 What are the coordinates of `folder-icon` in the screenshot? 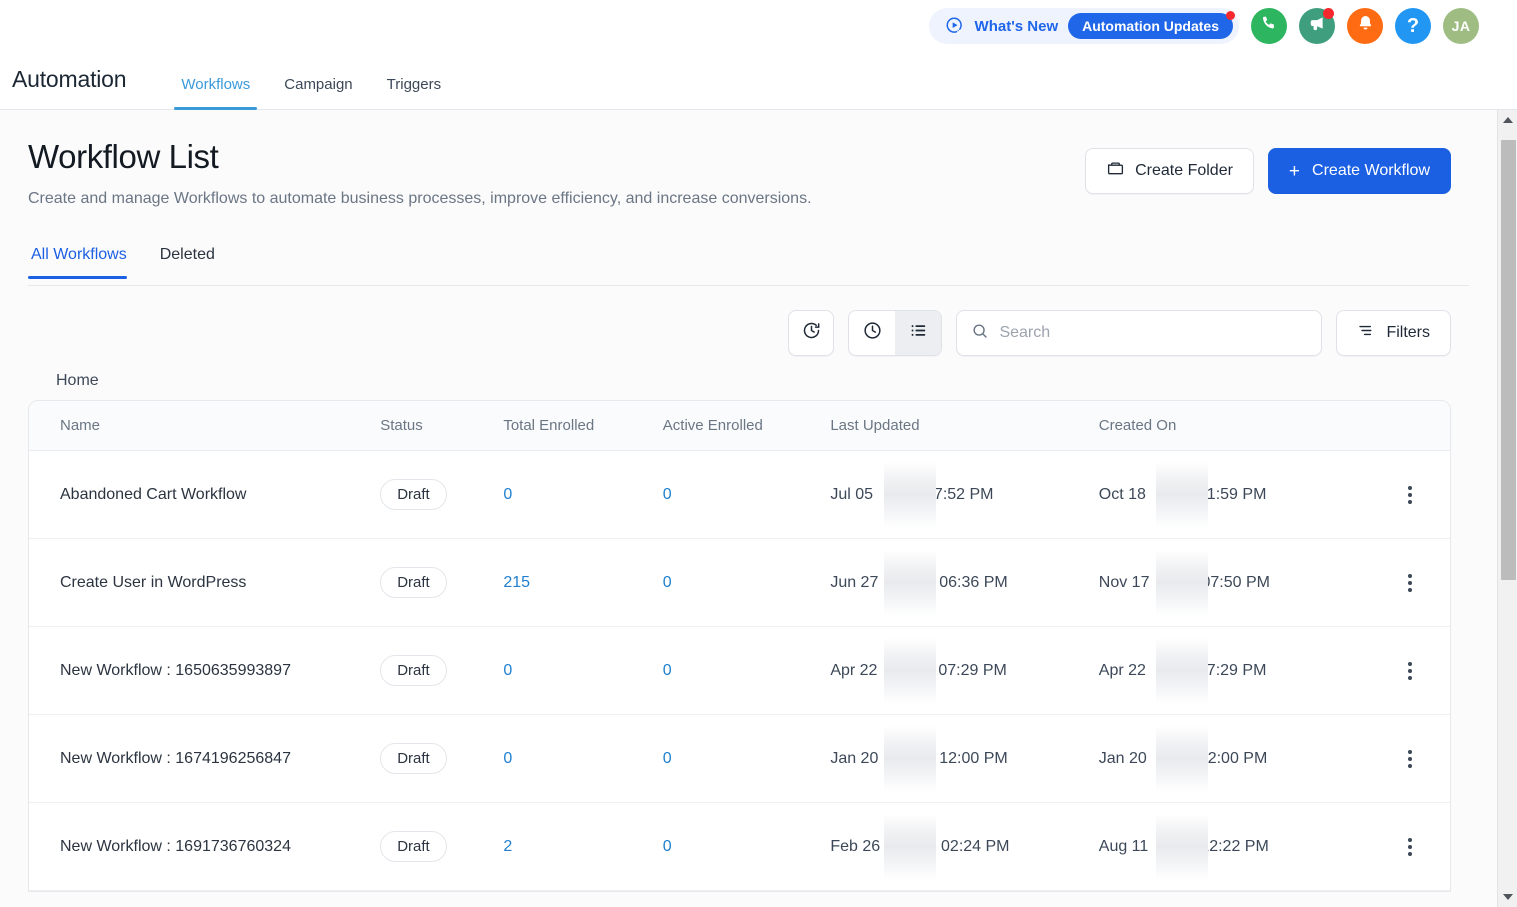 It's located at (1115, 171).